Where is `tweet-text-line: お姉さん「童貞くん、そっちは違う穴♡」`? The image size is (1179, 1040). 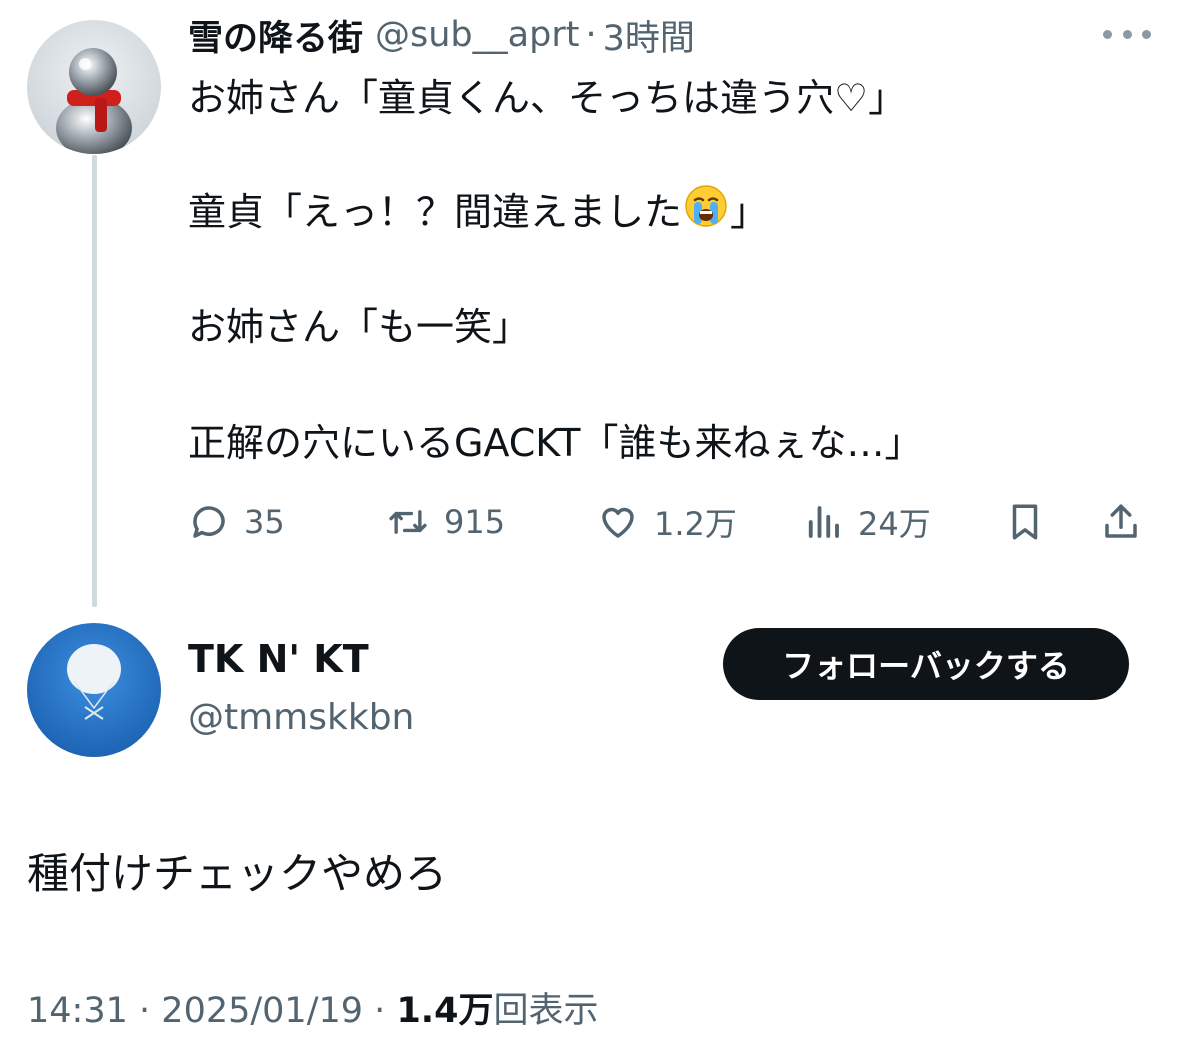
tweet-text-line: お姉さん「童貞くん、そっちは違う穴♡」 is located at coordinates (547, 98).